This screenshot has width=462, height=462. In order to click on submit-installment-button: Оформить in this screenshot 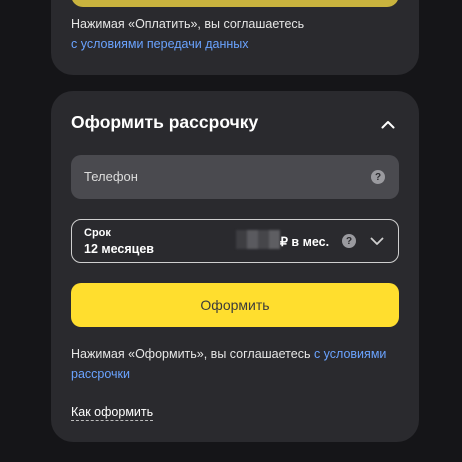, I will do `click(235, 305)`.